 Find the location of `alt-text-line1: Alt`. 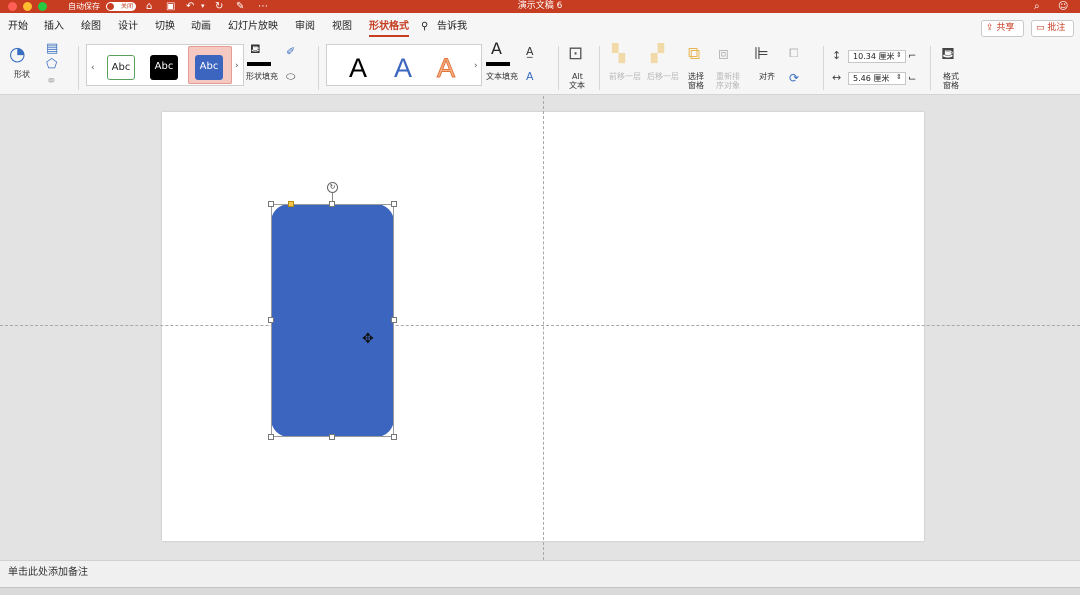

alt-text-line1: Alt is located at coordinates (577, 76).